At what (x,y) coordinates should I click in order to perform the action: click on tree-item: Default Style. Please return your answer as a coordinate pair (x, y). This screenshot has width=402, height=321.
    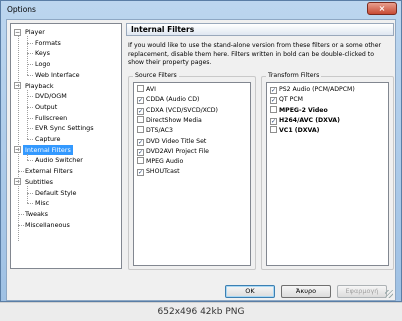
    Looking at the image, I should click on (55, 193).